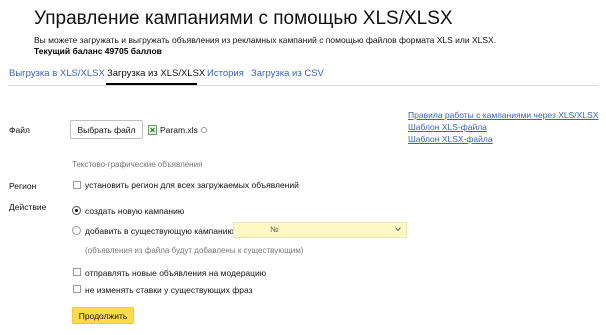  What do you see at coordinates (103, 315) in the screenshot?
I see `continue-button: Продолжить` at bounding box center [103, 315].